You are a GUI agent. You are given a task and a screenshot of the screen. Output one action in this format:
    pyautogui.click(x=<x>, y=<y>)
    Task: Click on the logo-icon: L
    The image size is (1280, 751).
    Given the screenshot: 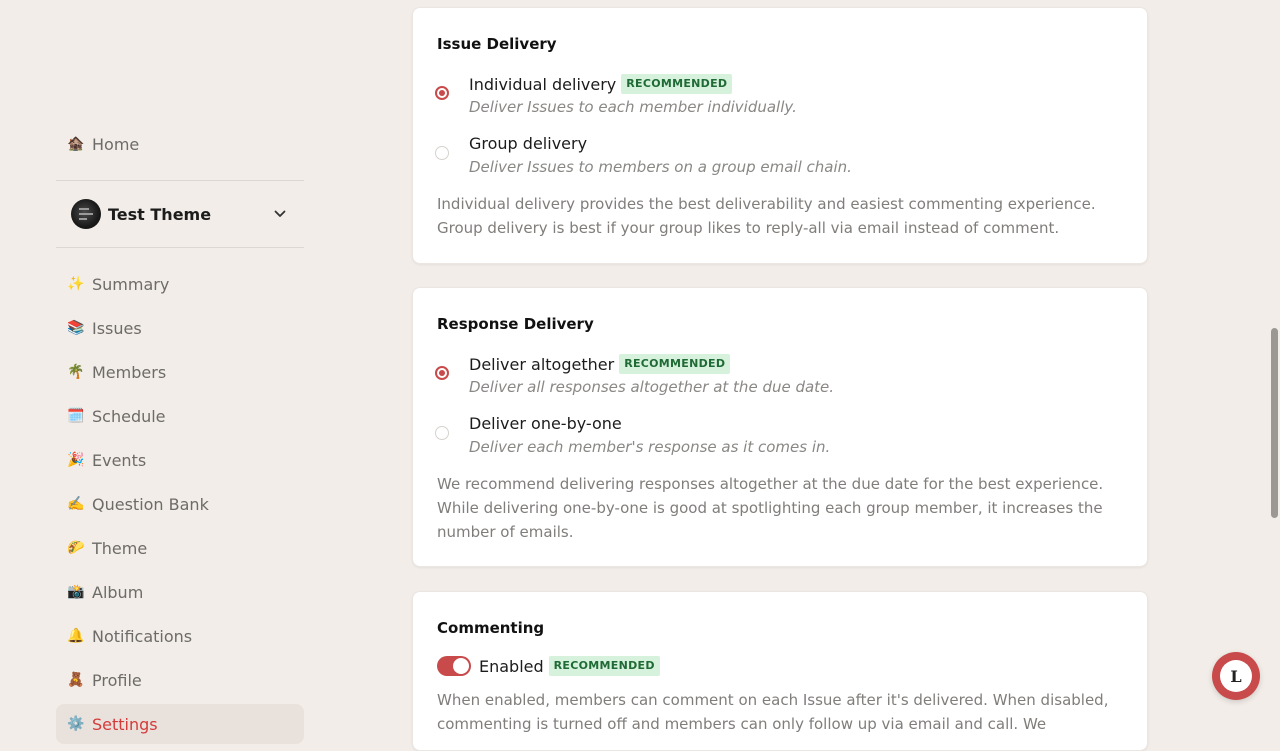 What is the action you would take?
    pyautogui.click(x=1236, y=676)
    